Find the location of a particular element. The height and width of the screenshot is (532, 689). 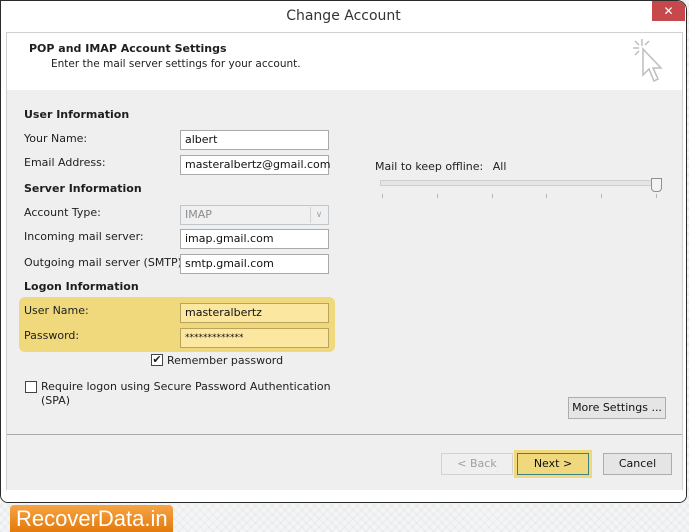

username-input: masteralbertz is located at coordinates (254, 313).